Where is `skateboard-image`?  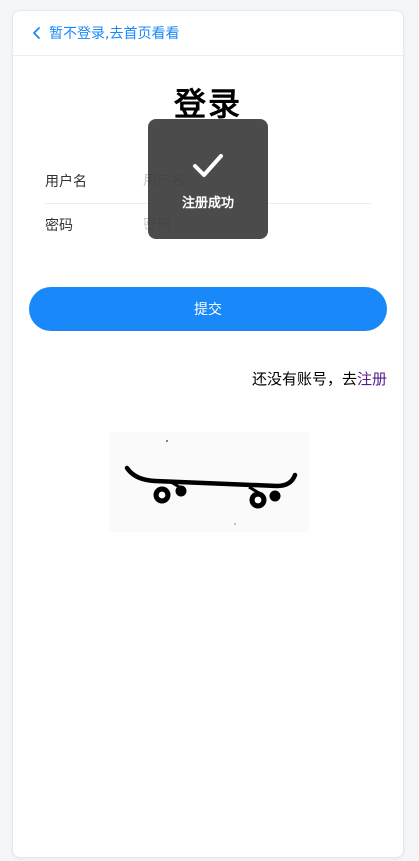
skateboard-image is located at coordinates (209, 482).